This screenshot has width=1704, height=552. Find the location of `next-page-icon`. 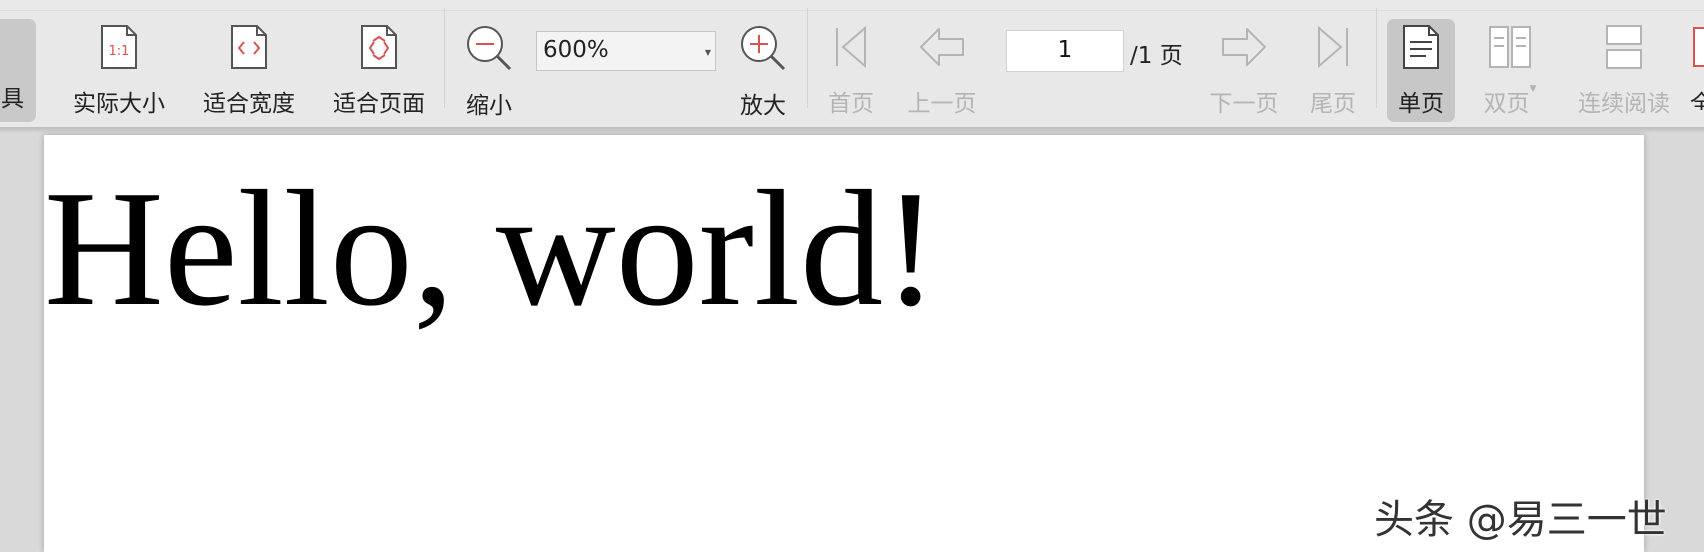

next-page-icon is located at coordinates (1244, 47).